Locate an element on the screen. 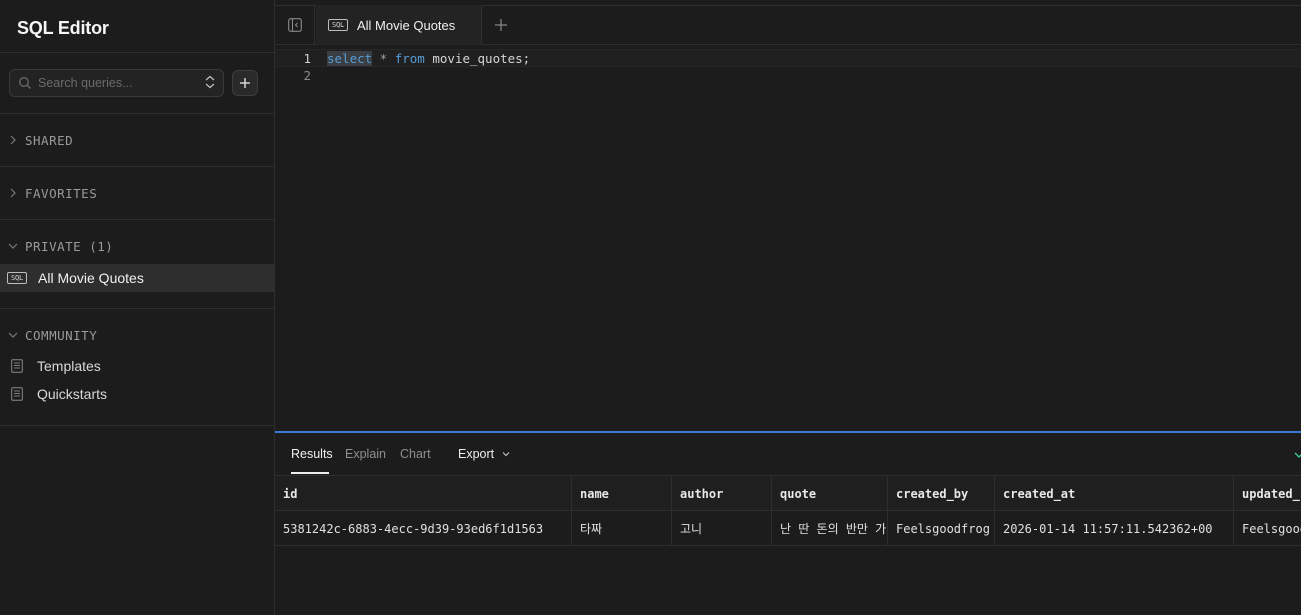 The image size is (1301, 615). sort-icon is located at coordinates (210, 83).